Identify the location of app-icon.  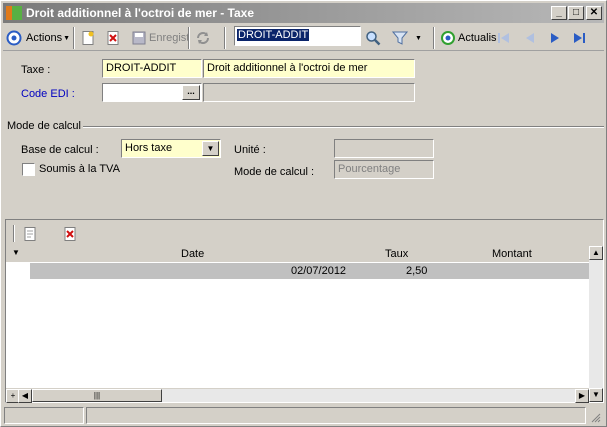
(14, 13).